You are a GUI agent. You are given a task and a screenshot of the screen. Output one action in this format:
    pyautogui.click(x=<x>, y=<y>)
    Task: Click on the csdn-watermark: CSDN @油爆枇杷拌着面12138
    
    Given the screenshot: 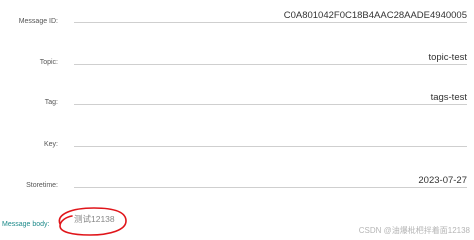 What is the action you would take?
    pyautogui.click(x=414, y=230)
    